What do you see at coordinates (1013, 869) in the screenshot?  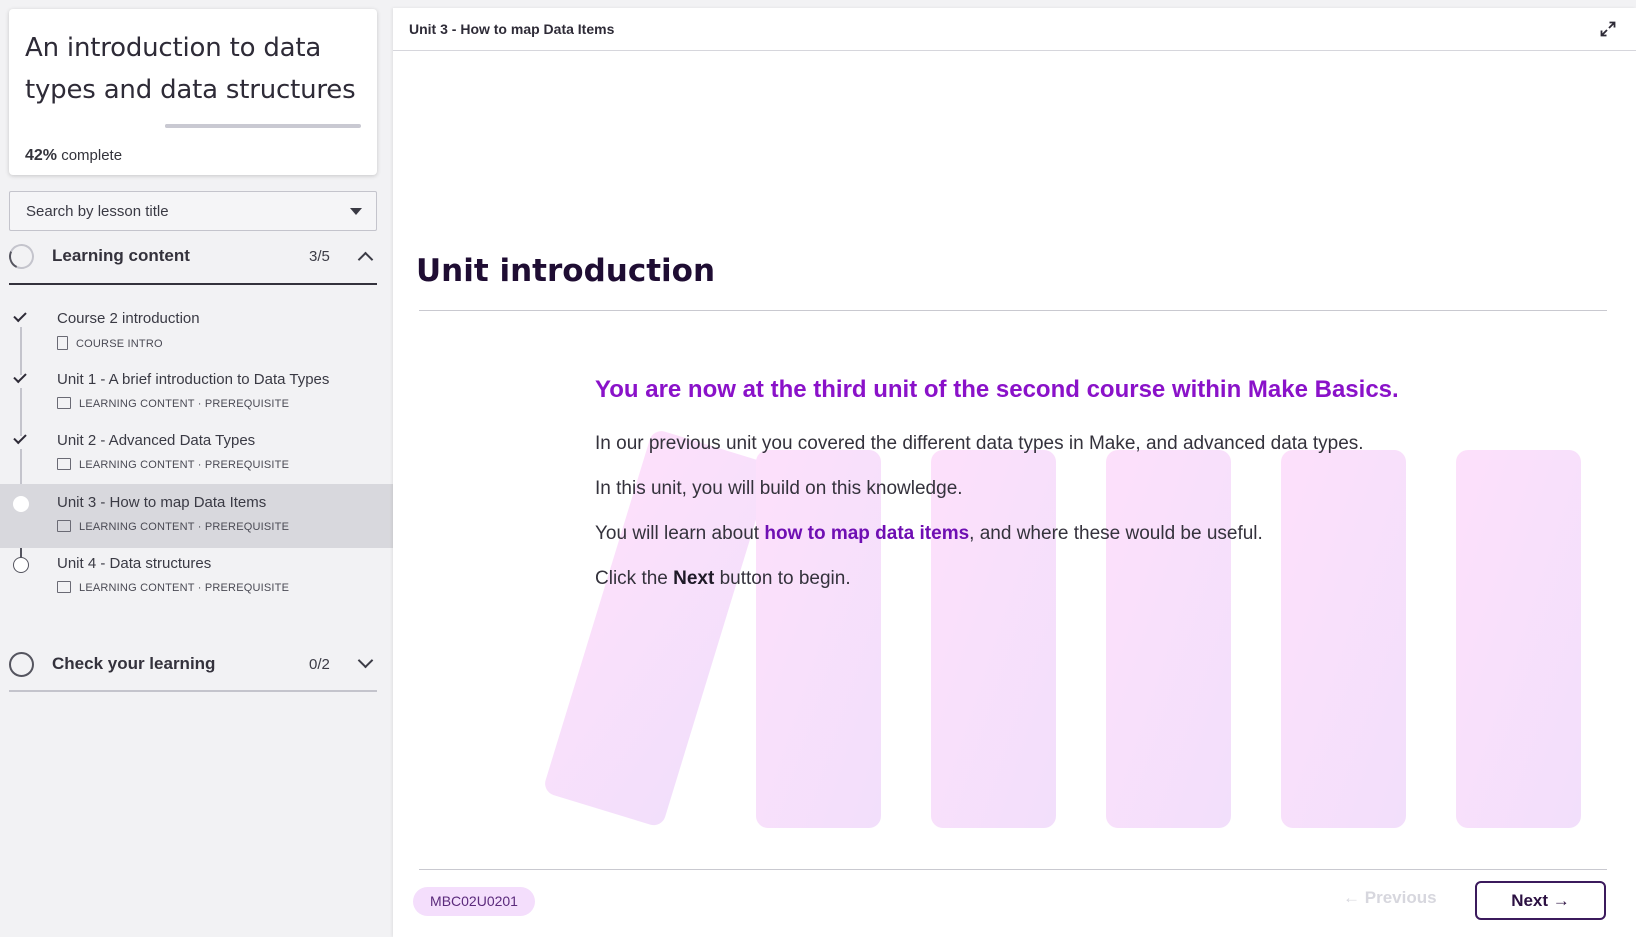 I see `footer-divider` at bounding box center [1013, 869].